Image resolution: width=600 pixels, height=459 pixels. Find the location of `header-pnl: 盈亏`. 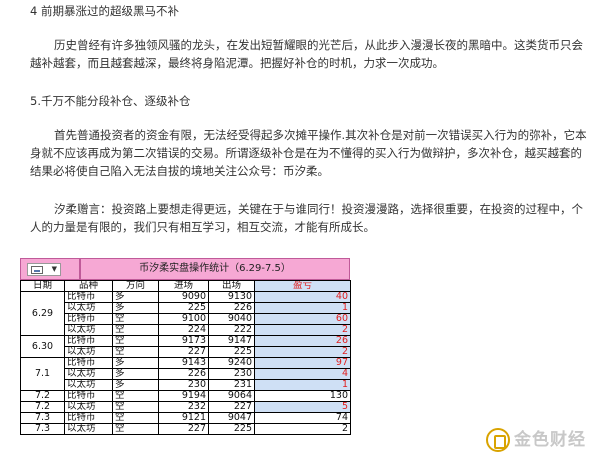

header-pnl: 盈亏 is located at coordinates (302, 286).